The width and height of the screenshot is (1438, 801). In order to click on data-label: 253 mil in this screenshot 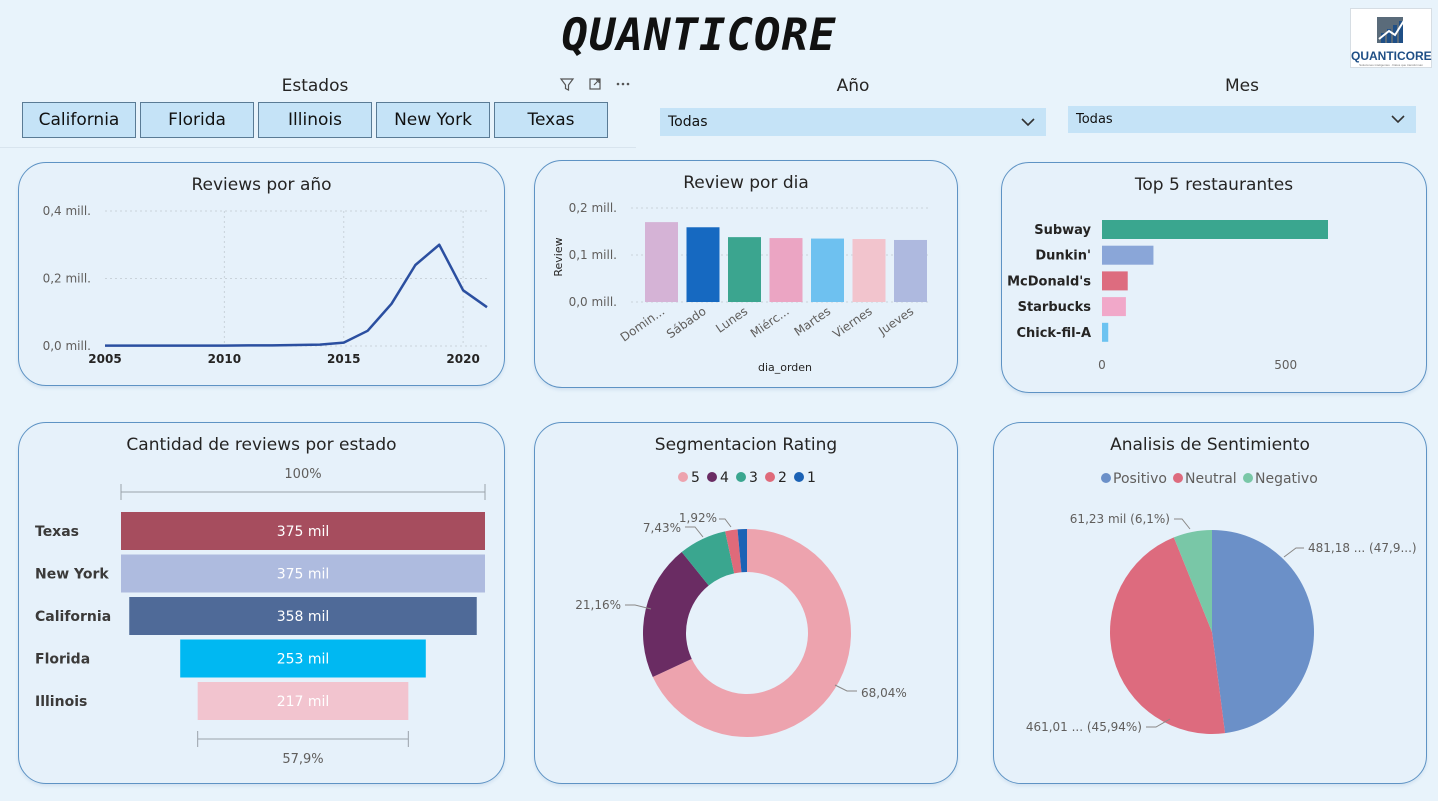, I will do `click(303, 660)`.